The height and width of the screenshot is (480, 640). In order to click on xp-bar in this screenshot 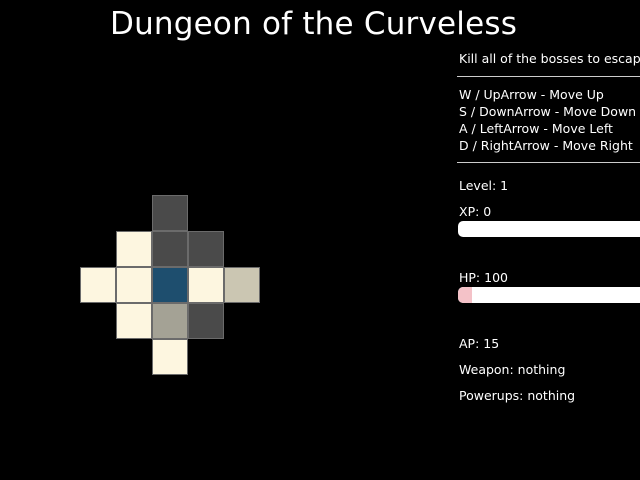, I will do `click(549, 229)`.